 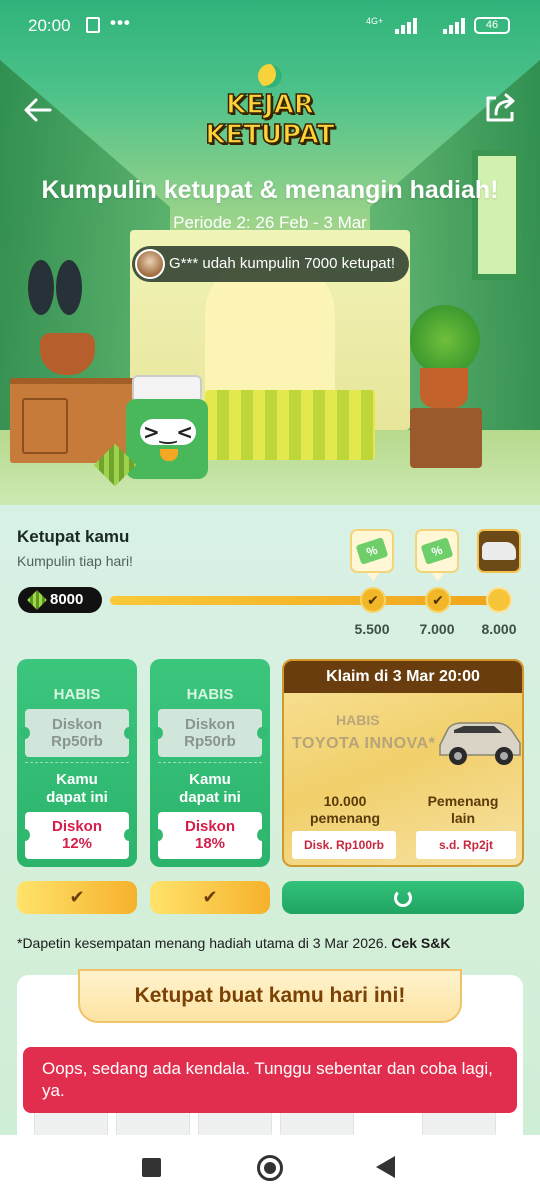 I want to click on loading-spinner-icon, so click(x=403, y=897).